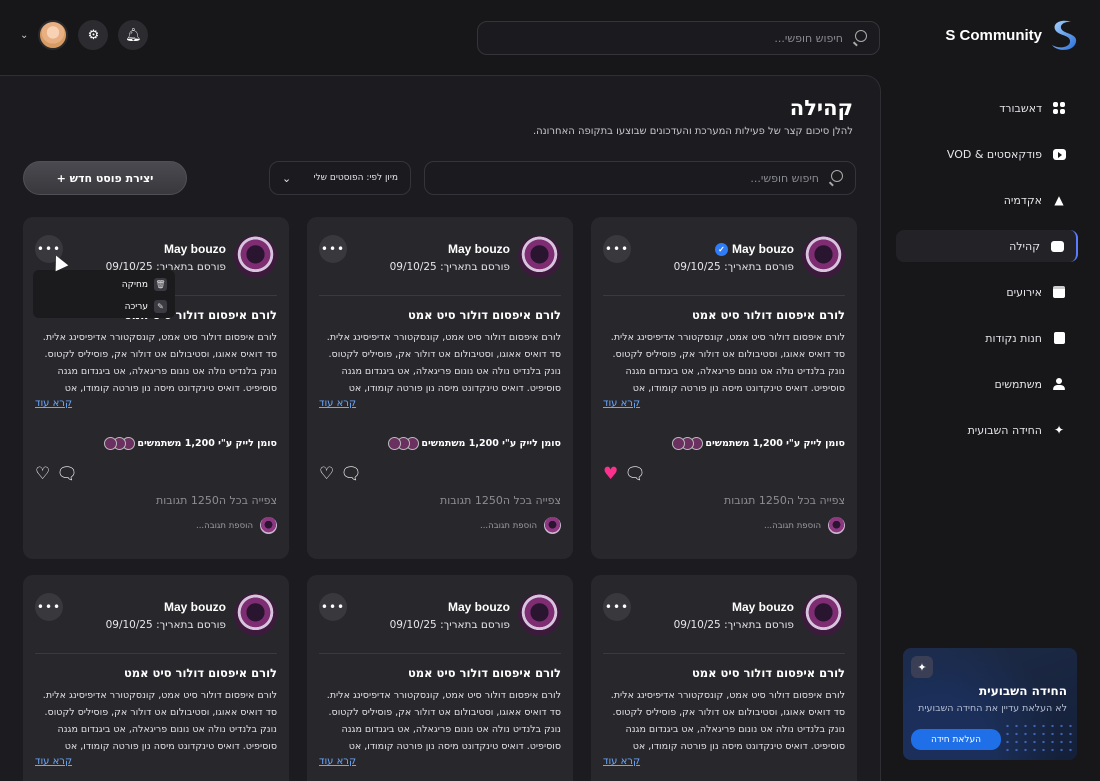 The height and width of the screenshot is (781, 1100). I want to click on liker-avatars, so click(120, 443).